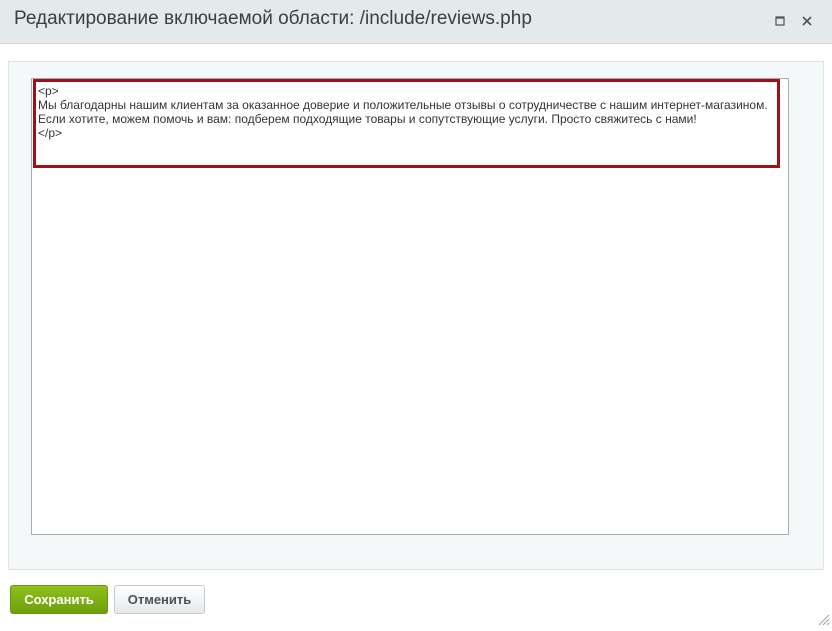 The width and height of the screenshot is (832, 631). Describe the element at coordinates (807, 21) in the screenshot. I see `close-icon` at that location.